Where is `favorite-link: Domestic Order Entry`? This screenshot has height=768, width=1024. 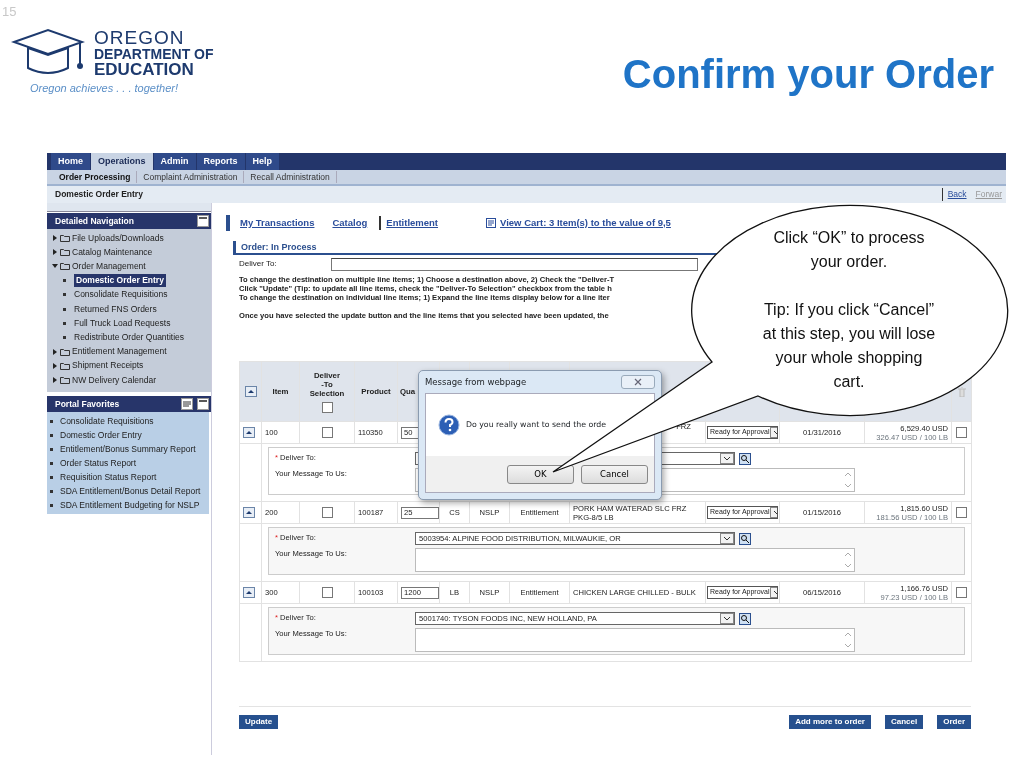
favorite-link: Domestic Order Entry is located at coordinates (101, 435).